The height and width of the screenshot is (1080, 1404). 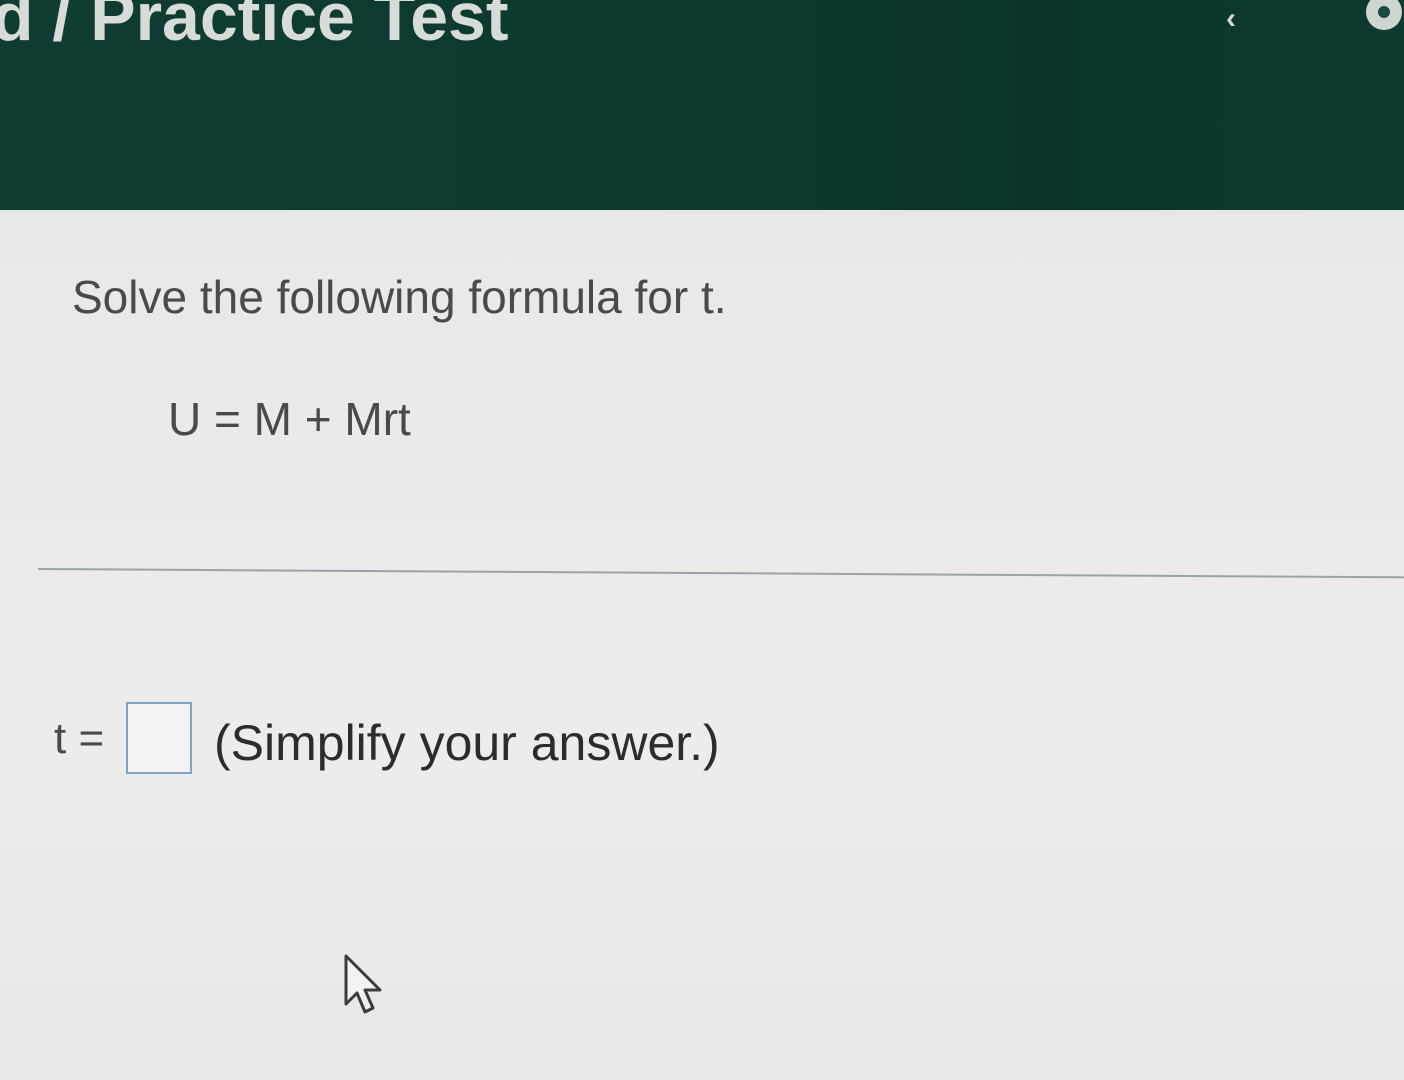 What do you see at coordinates (363, 984) in the screenshot?
I see `mouse-pointer-icon` at bounding box center [363, 984].